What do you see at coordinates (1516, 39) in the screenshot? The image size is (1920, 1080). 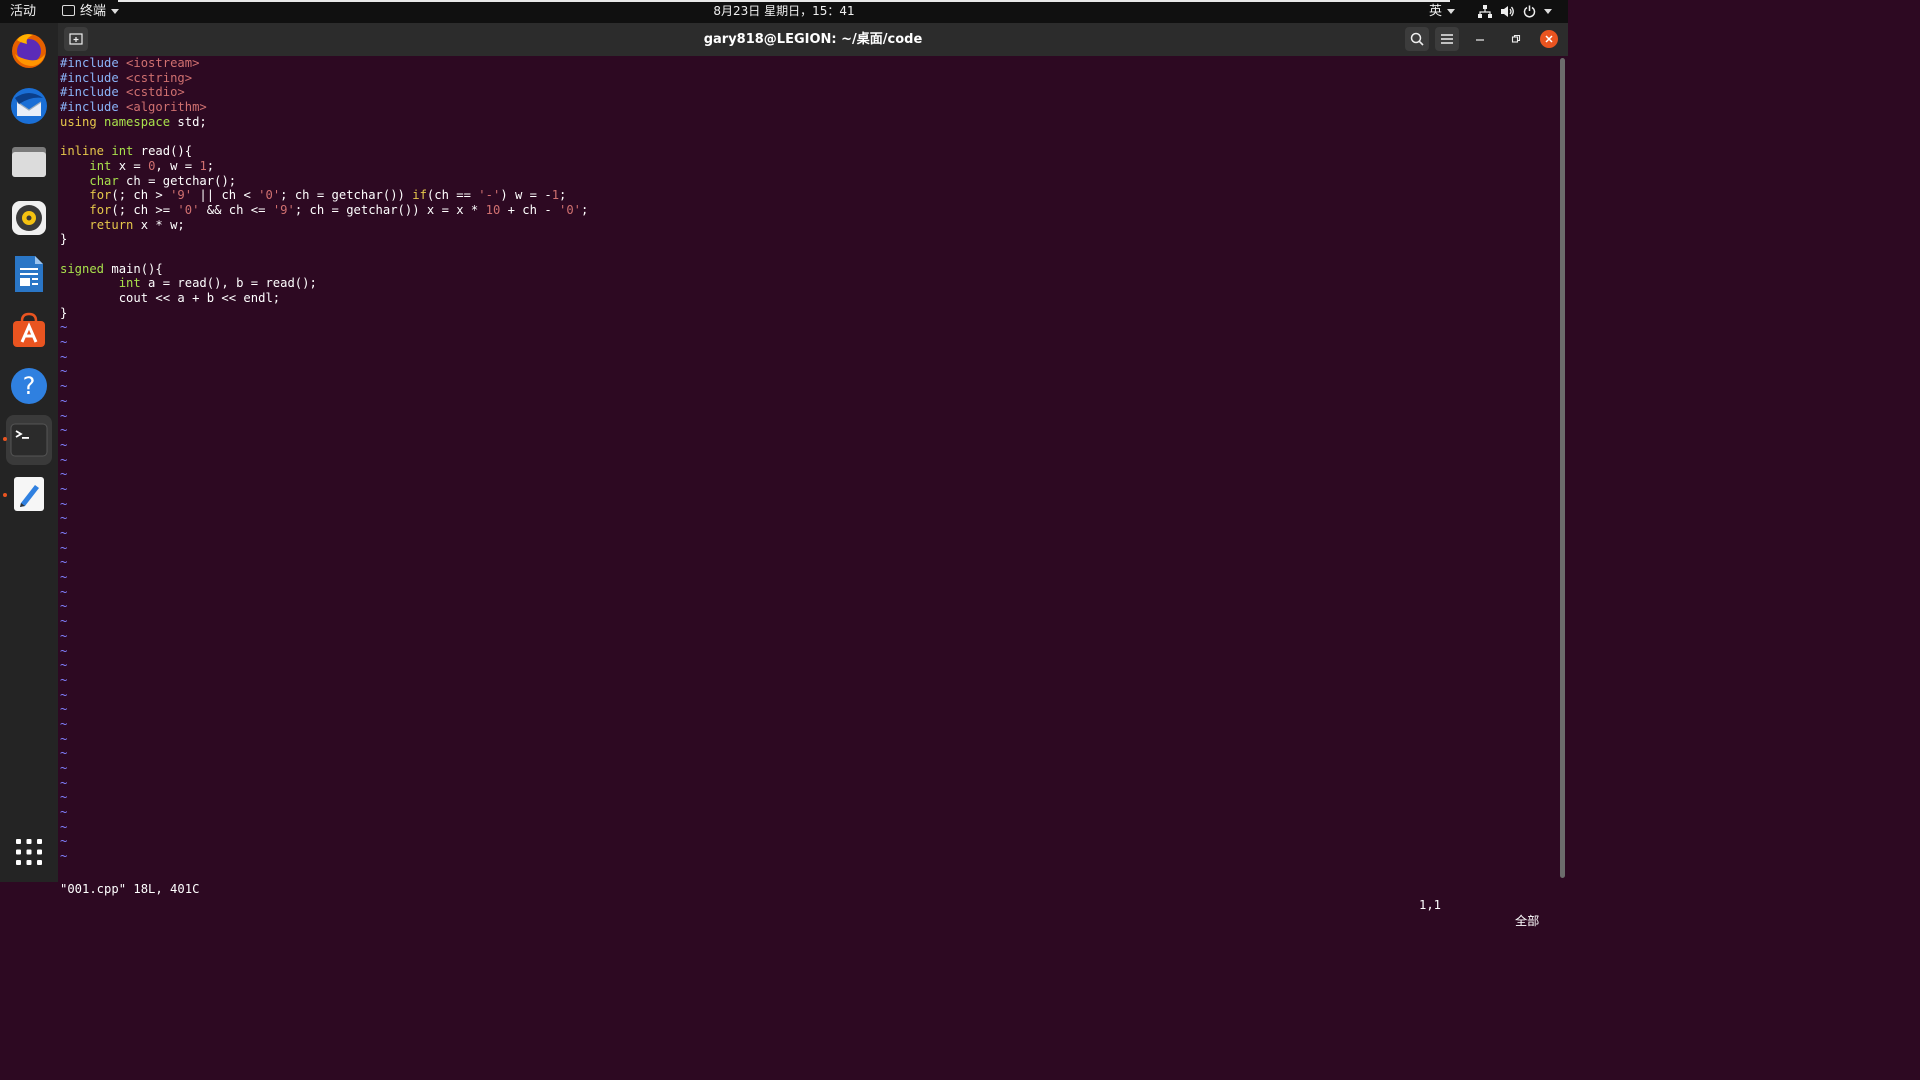 I see `maximize-button` at bounding box center [1516, 39].